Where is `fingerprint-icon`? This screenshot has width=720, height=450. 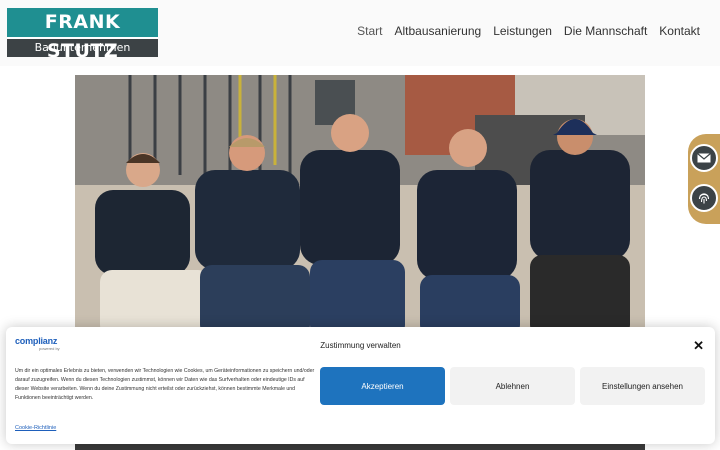
fingerprint-icon is located at coordinates (704, 198).